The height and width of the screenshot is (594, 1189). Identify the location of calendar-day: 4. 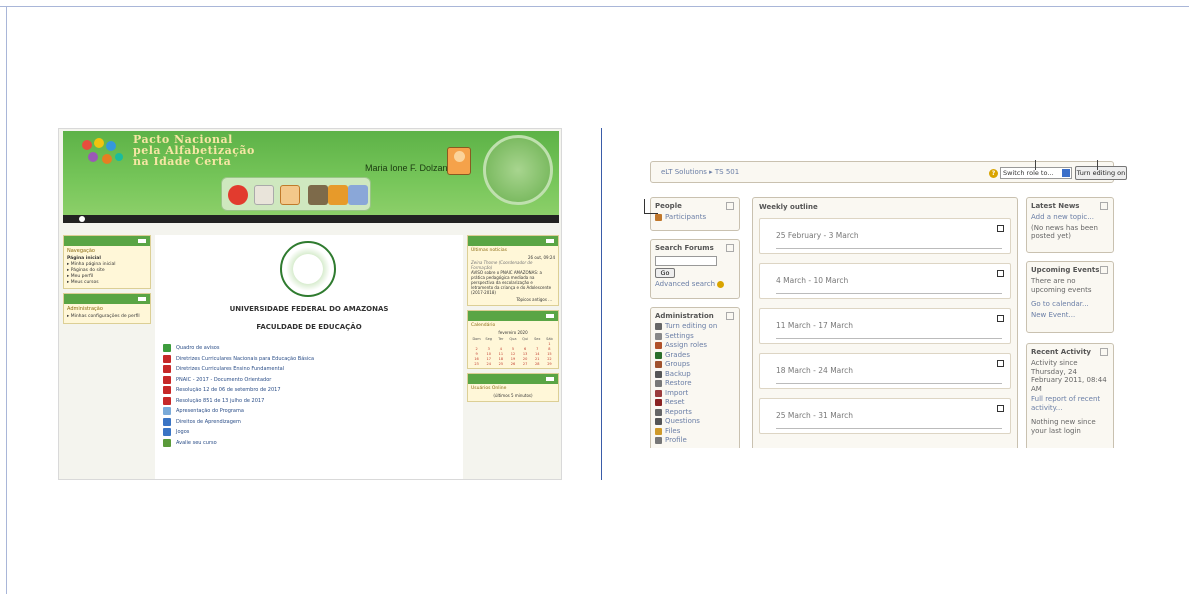
(500, 349).